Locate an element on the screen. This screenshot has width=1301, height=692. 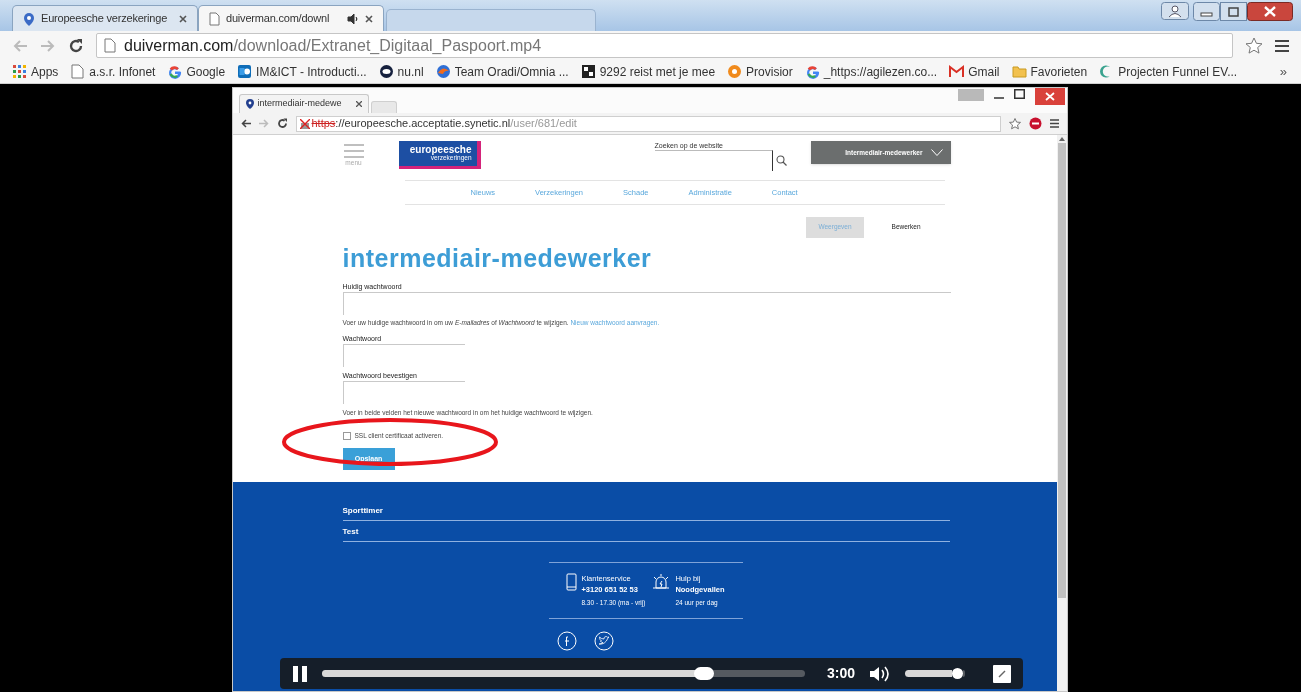
address-bar: duiverman.com/download/Extranet_Digitaal_Paspoort.mp4 is located at coordinates (664, 45).